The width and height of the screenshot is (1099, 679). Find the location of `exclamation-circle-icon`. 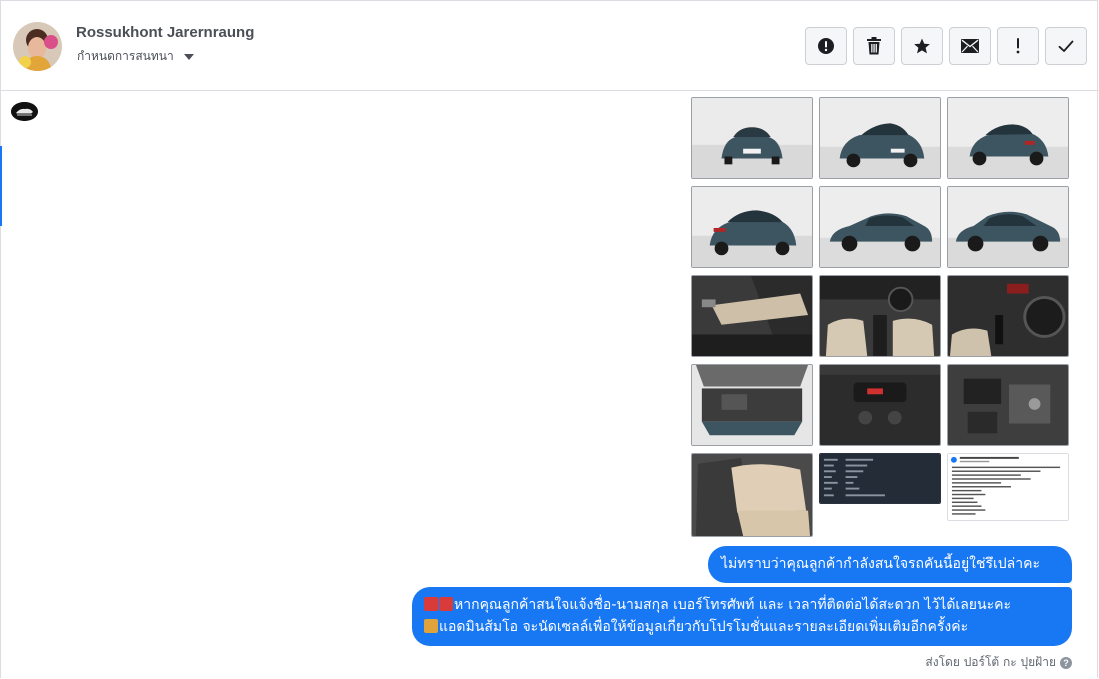

exclamation-circle-icon is located at coordinates (826, 46).